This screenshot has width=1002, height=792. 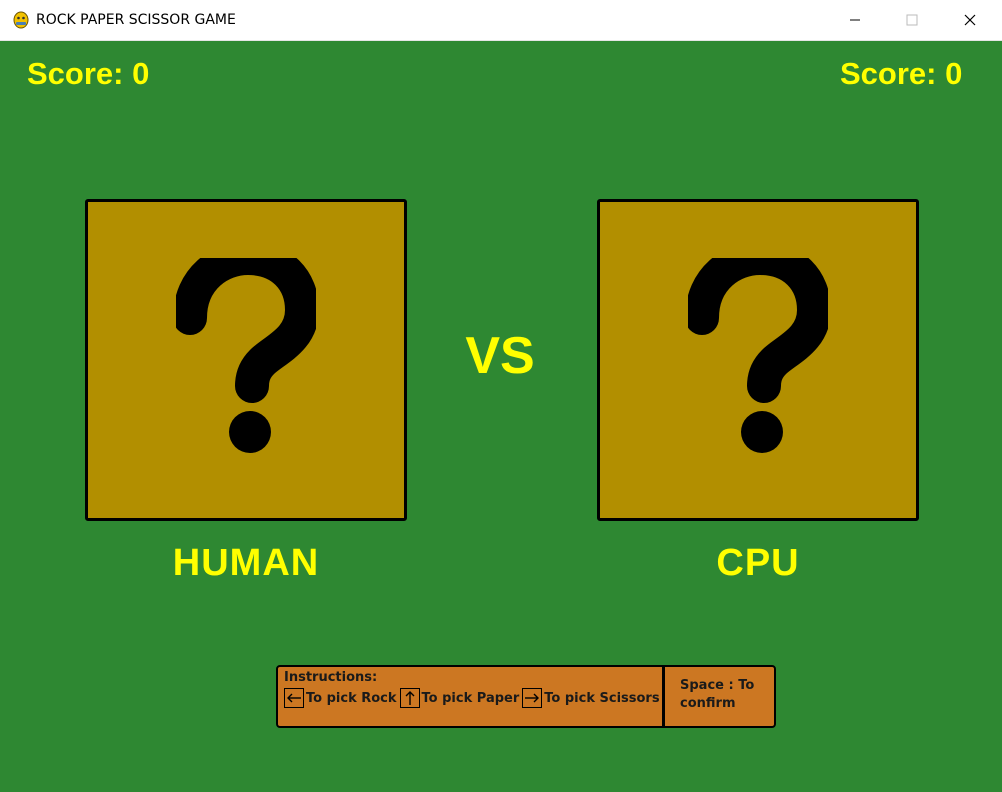 What do you see at coordinates (758, 563) in the screenshot?
I see `cpu-label: CPU` at bounding box center [758, 563].